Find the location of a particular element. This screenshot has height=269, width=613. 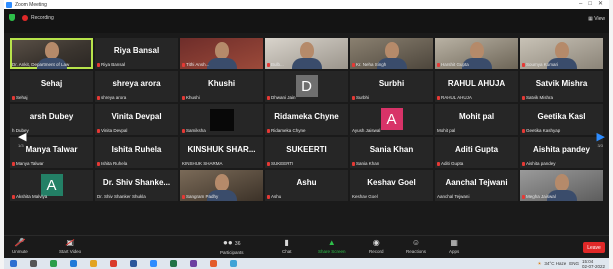

zoom-taskbar-icon is located at coordinates (153, 263).